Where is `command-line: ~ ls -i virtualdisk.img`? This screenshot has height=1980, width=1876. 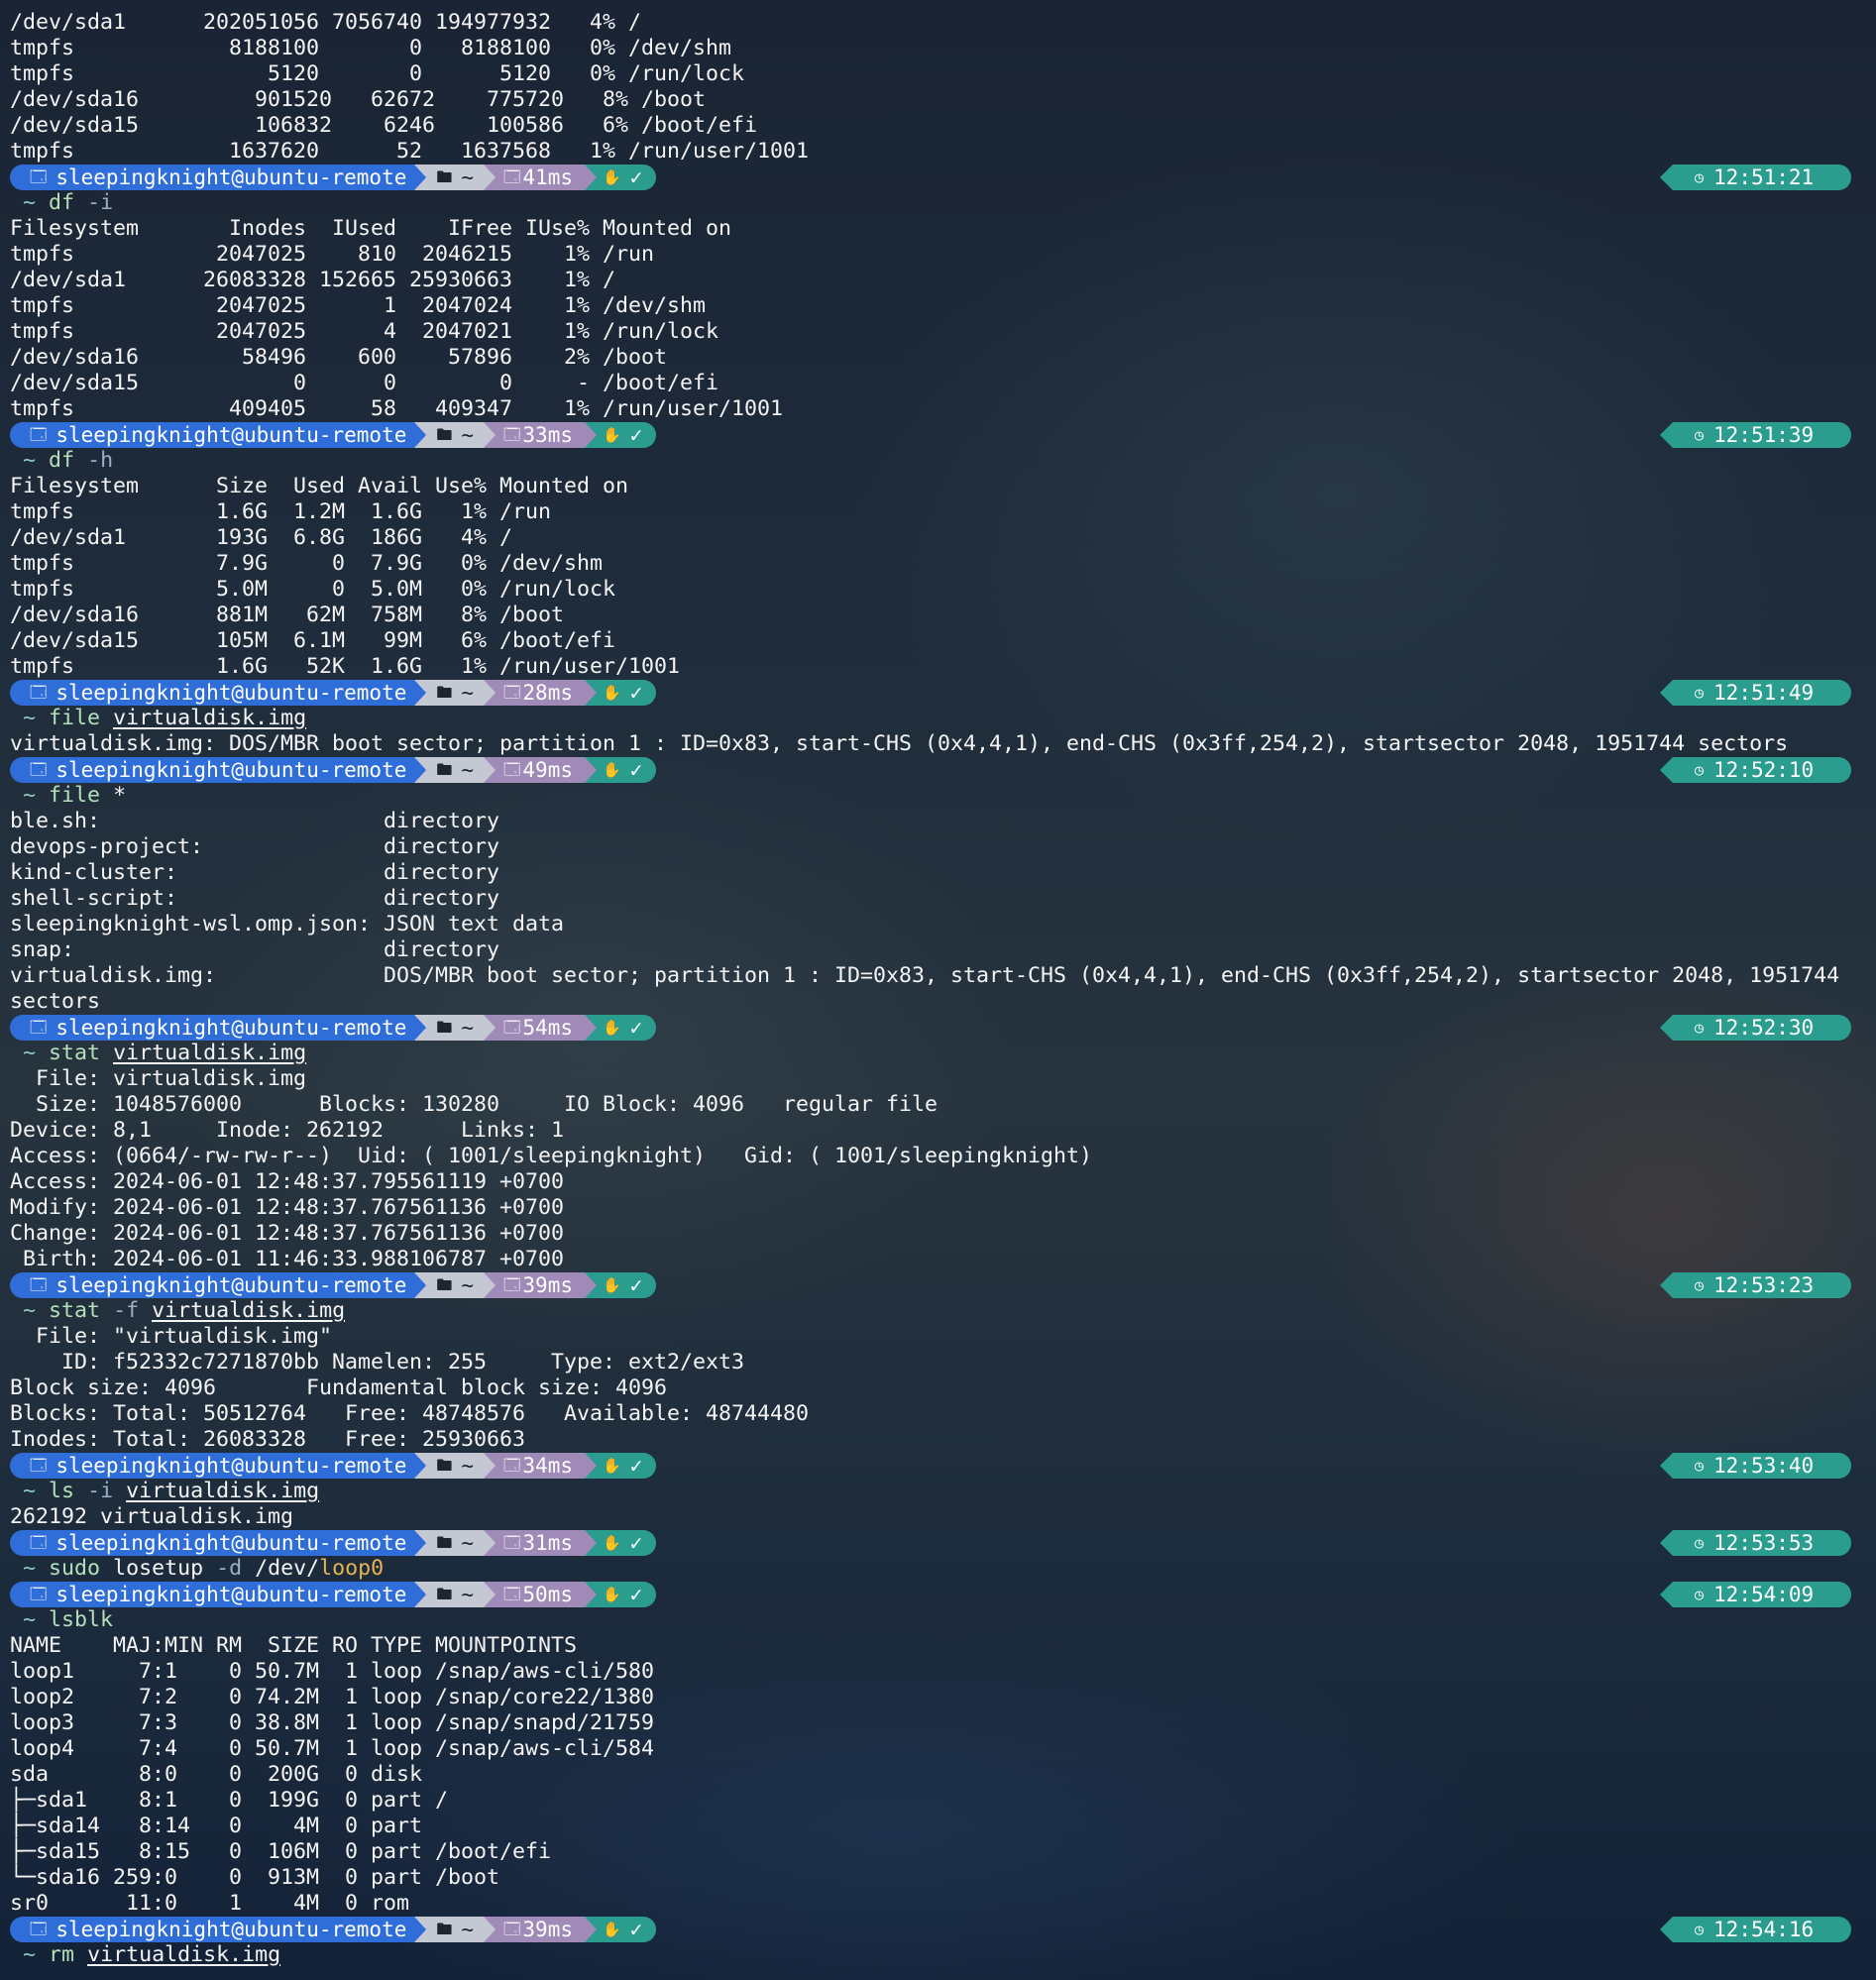 command-line: ~ ls -i virtualdisk.img is located at coordinates (164, 1491).